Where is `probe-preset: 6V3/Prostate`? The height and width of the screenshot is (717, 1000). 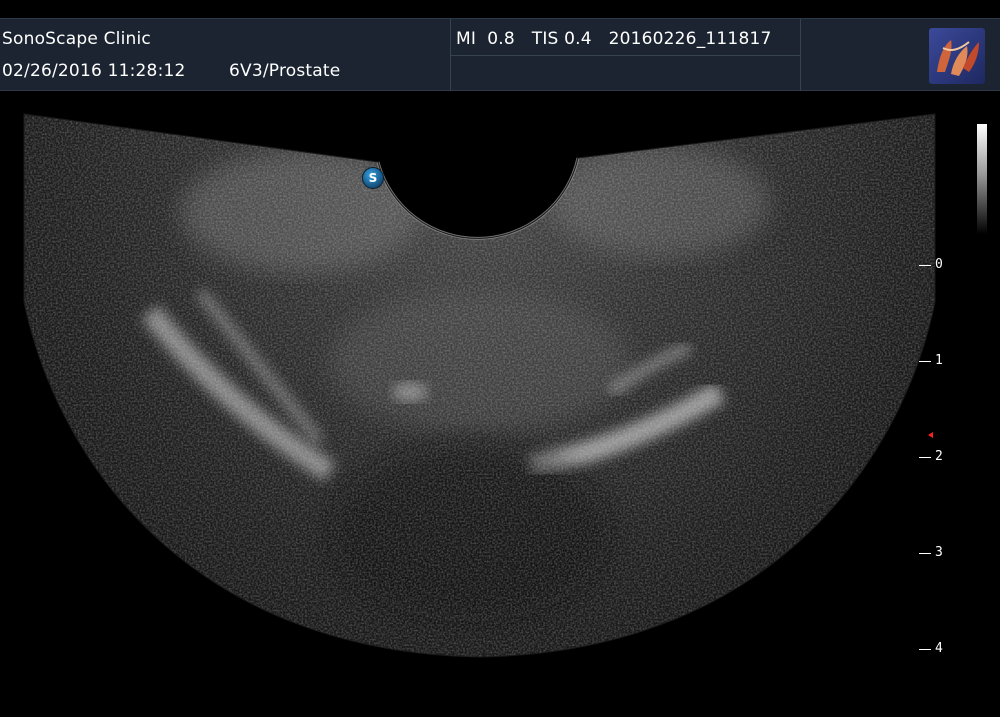 probe-preset: 6V3/Prostate is located at coordinates (285, 71).